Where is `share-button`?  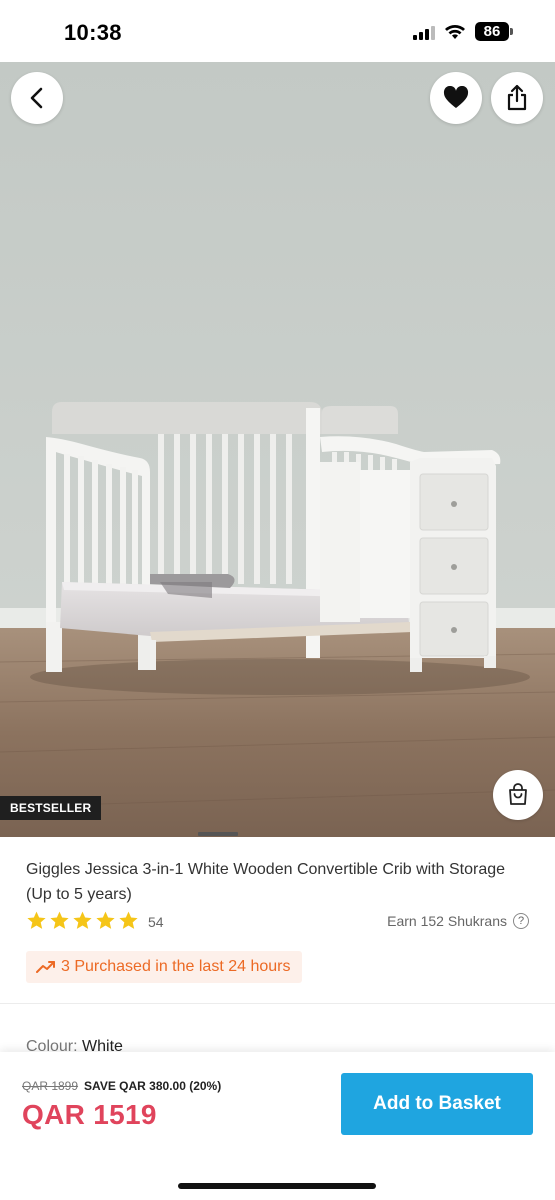 share-button is located at coordinates (517, 98).